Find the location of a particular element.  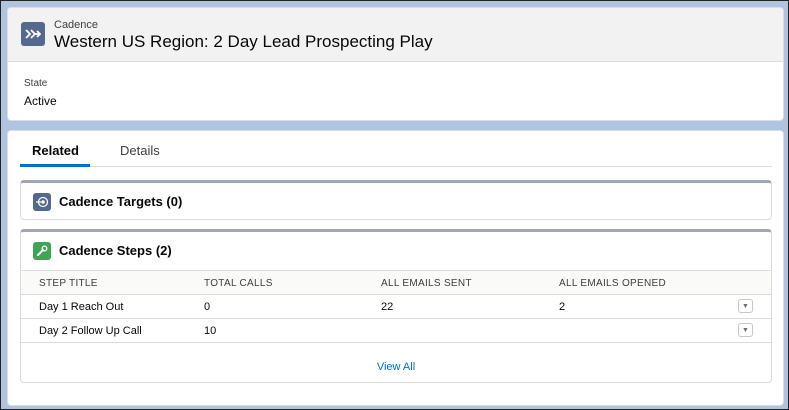

emails-sent-cell: 22 is located at coordinates (387, 307).